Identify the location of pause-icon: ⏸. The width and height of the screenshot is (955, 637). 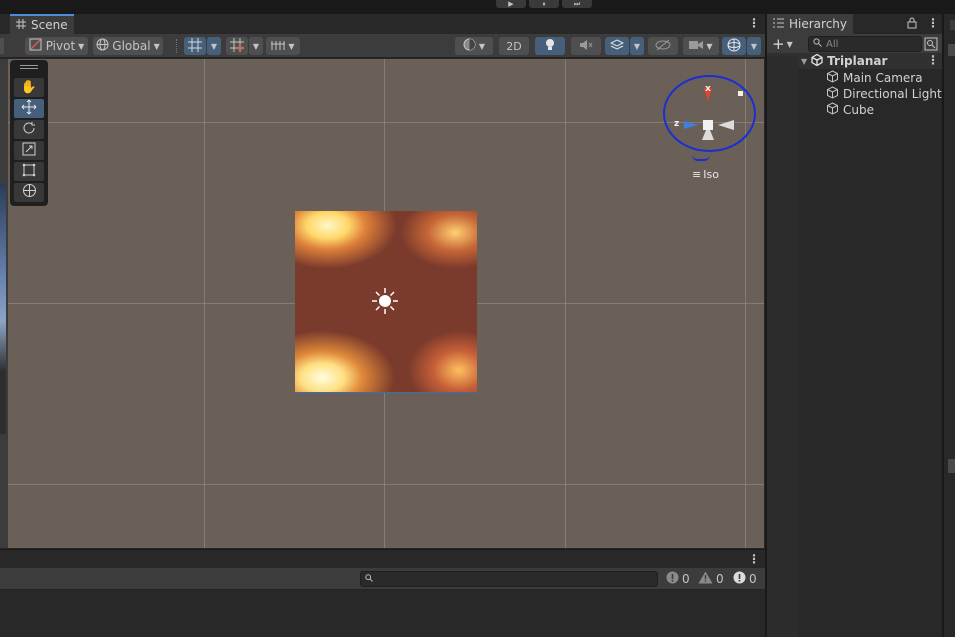
(544, 4).